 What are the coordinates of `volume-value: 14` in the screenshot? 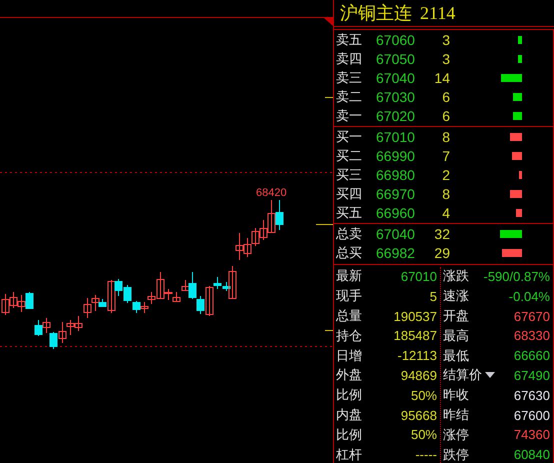 It's located at (441, 78).